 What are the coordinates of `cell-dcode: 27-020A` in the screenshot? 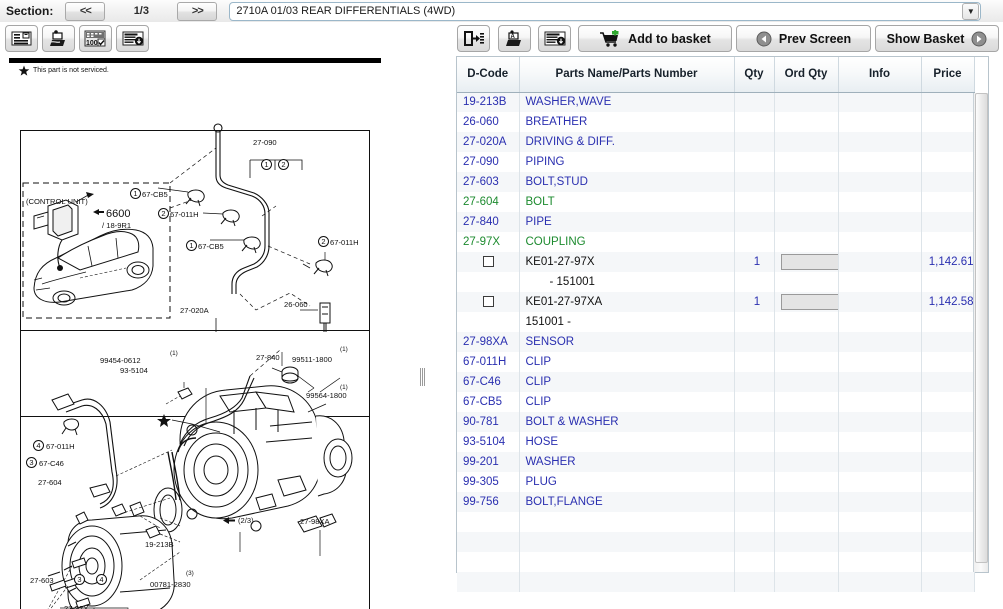 It's located at (488, 142).